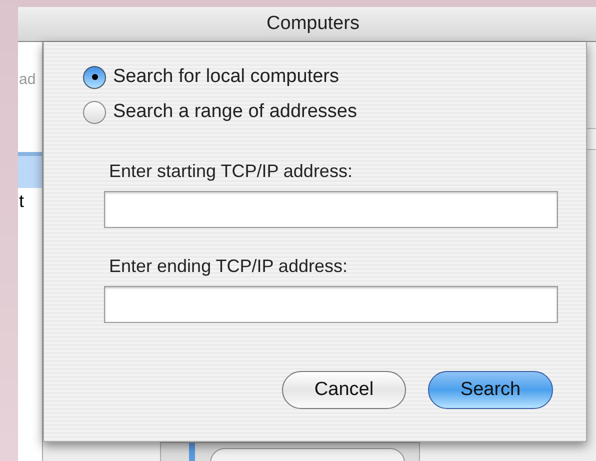  What do you see at coordinates (313, 24) in the screenshot?
I see `window-title: Computers` at bounding box center [313, 24].